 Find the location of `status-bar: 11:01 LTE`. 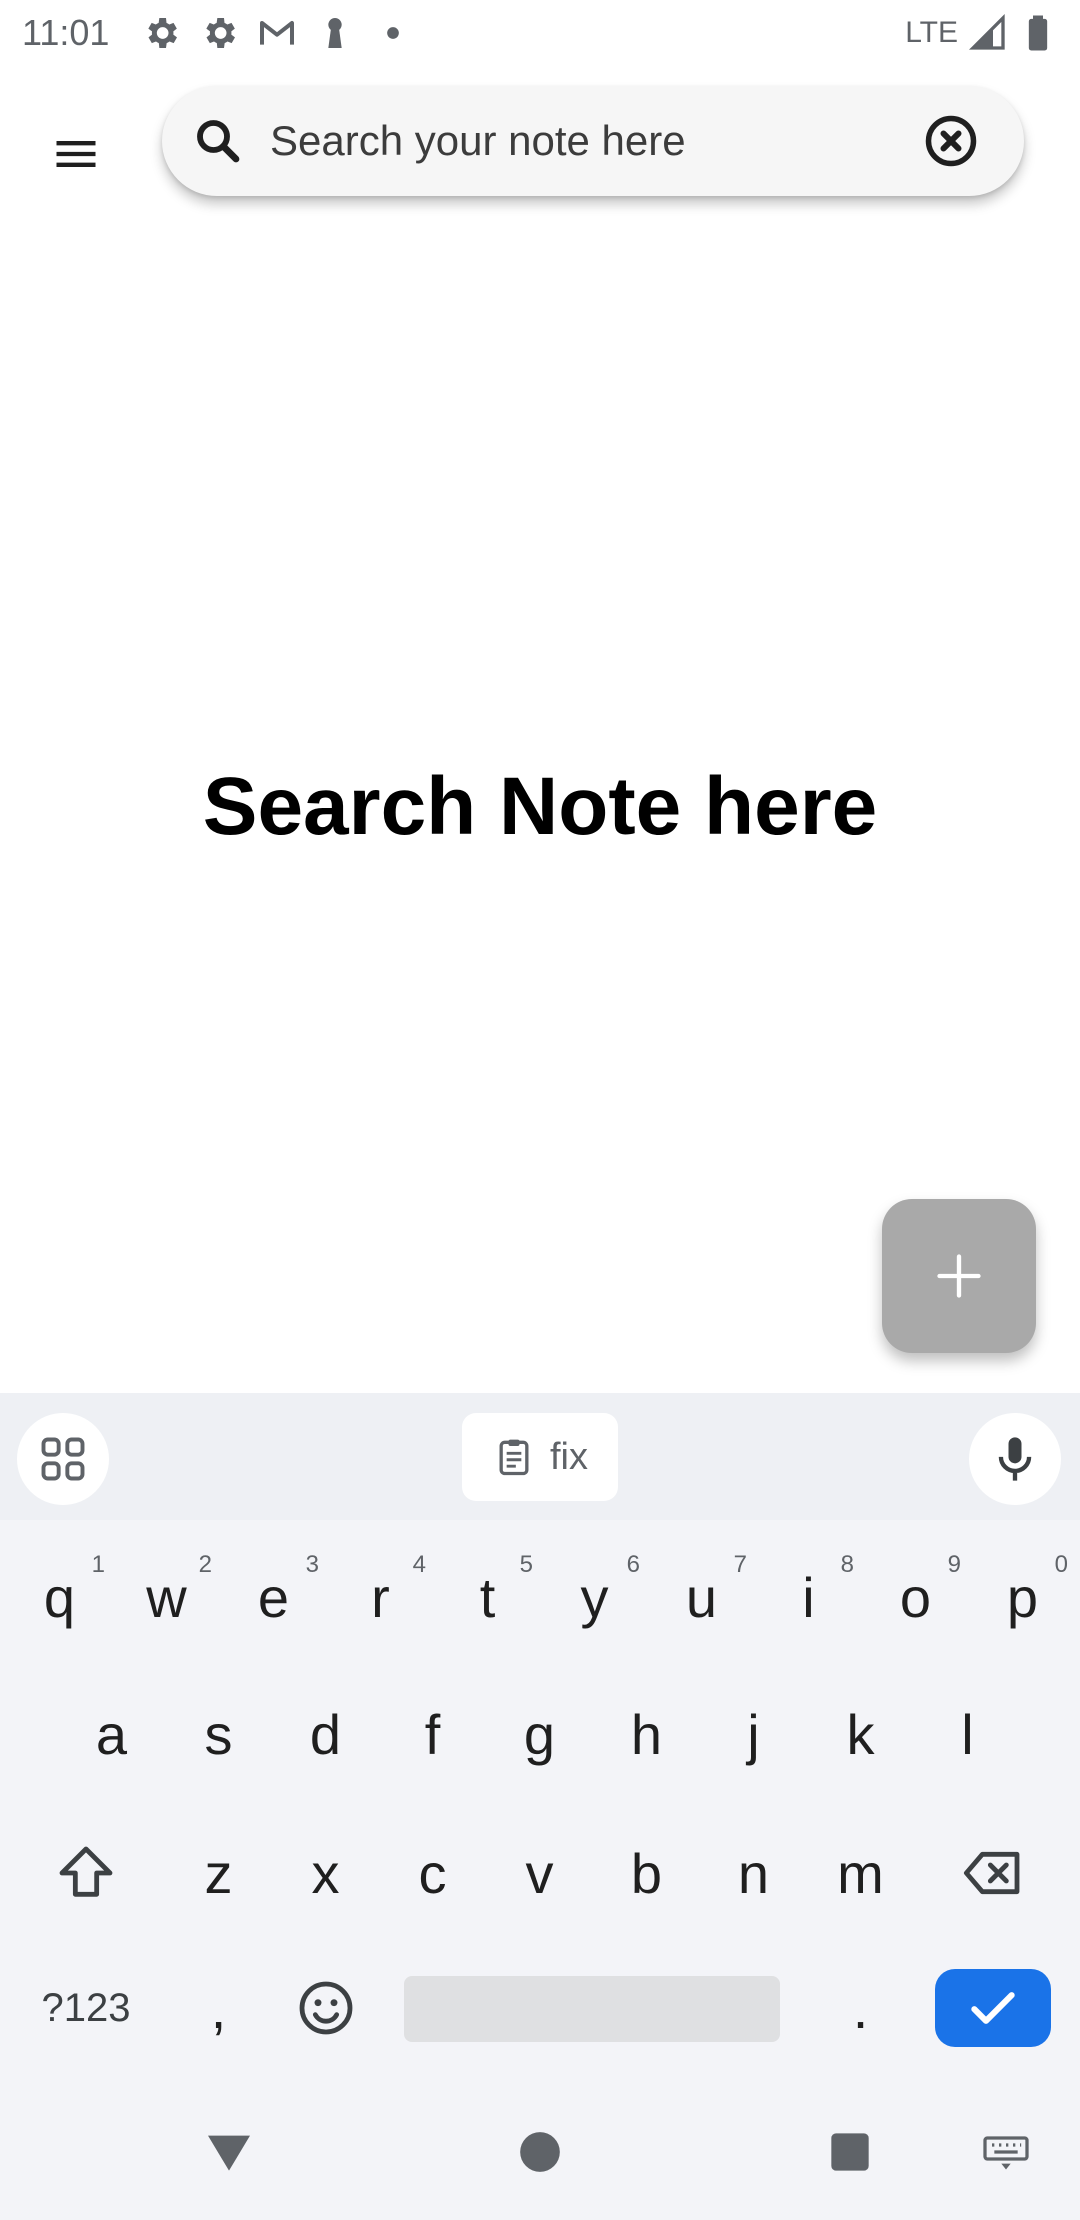

status-bar: 11:01 LTE is located at coordinates (540, 33).